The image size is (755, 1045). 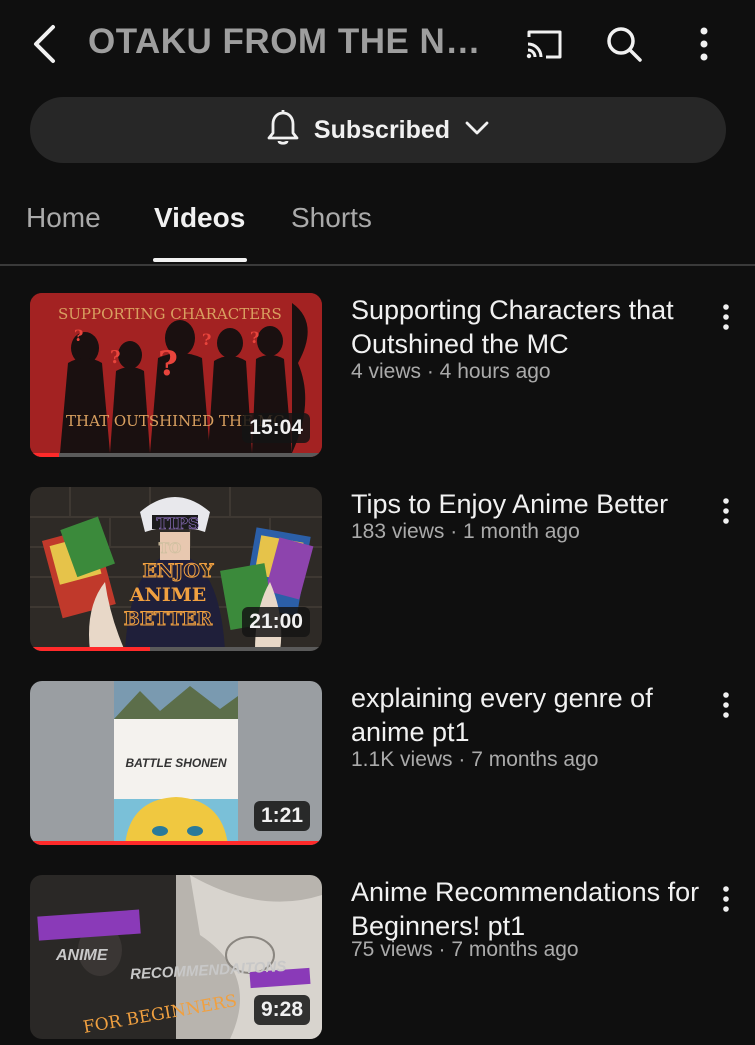 I want to click on tab-shorts: Shorts, so click(x=331, y=218).